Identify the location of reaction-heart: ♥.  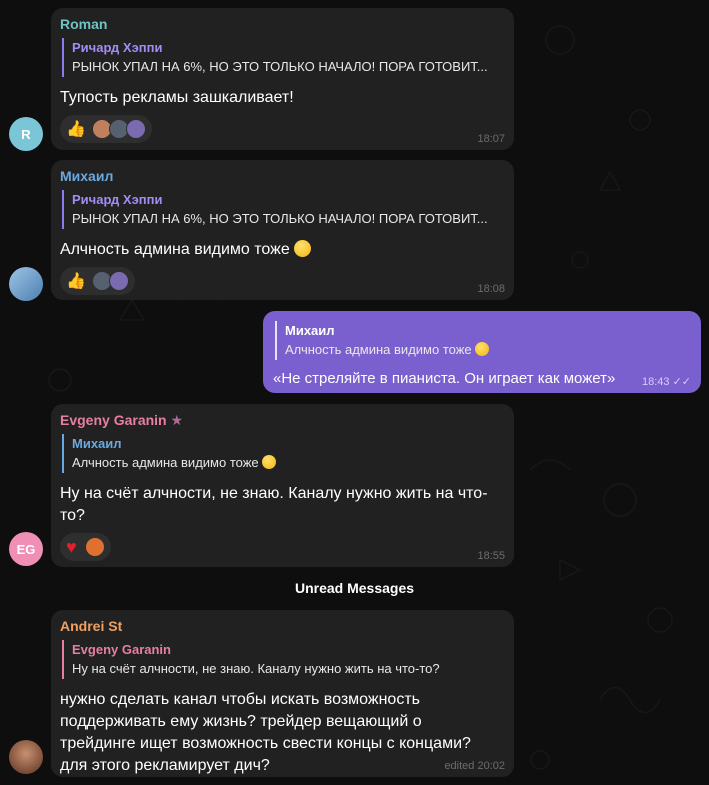
(85, 547).